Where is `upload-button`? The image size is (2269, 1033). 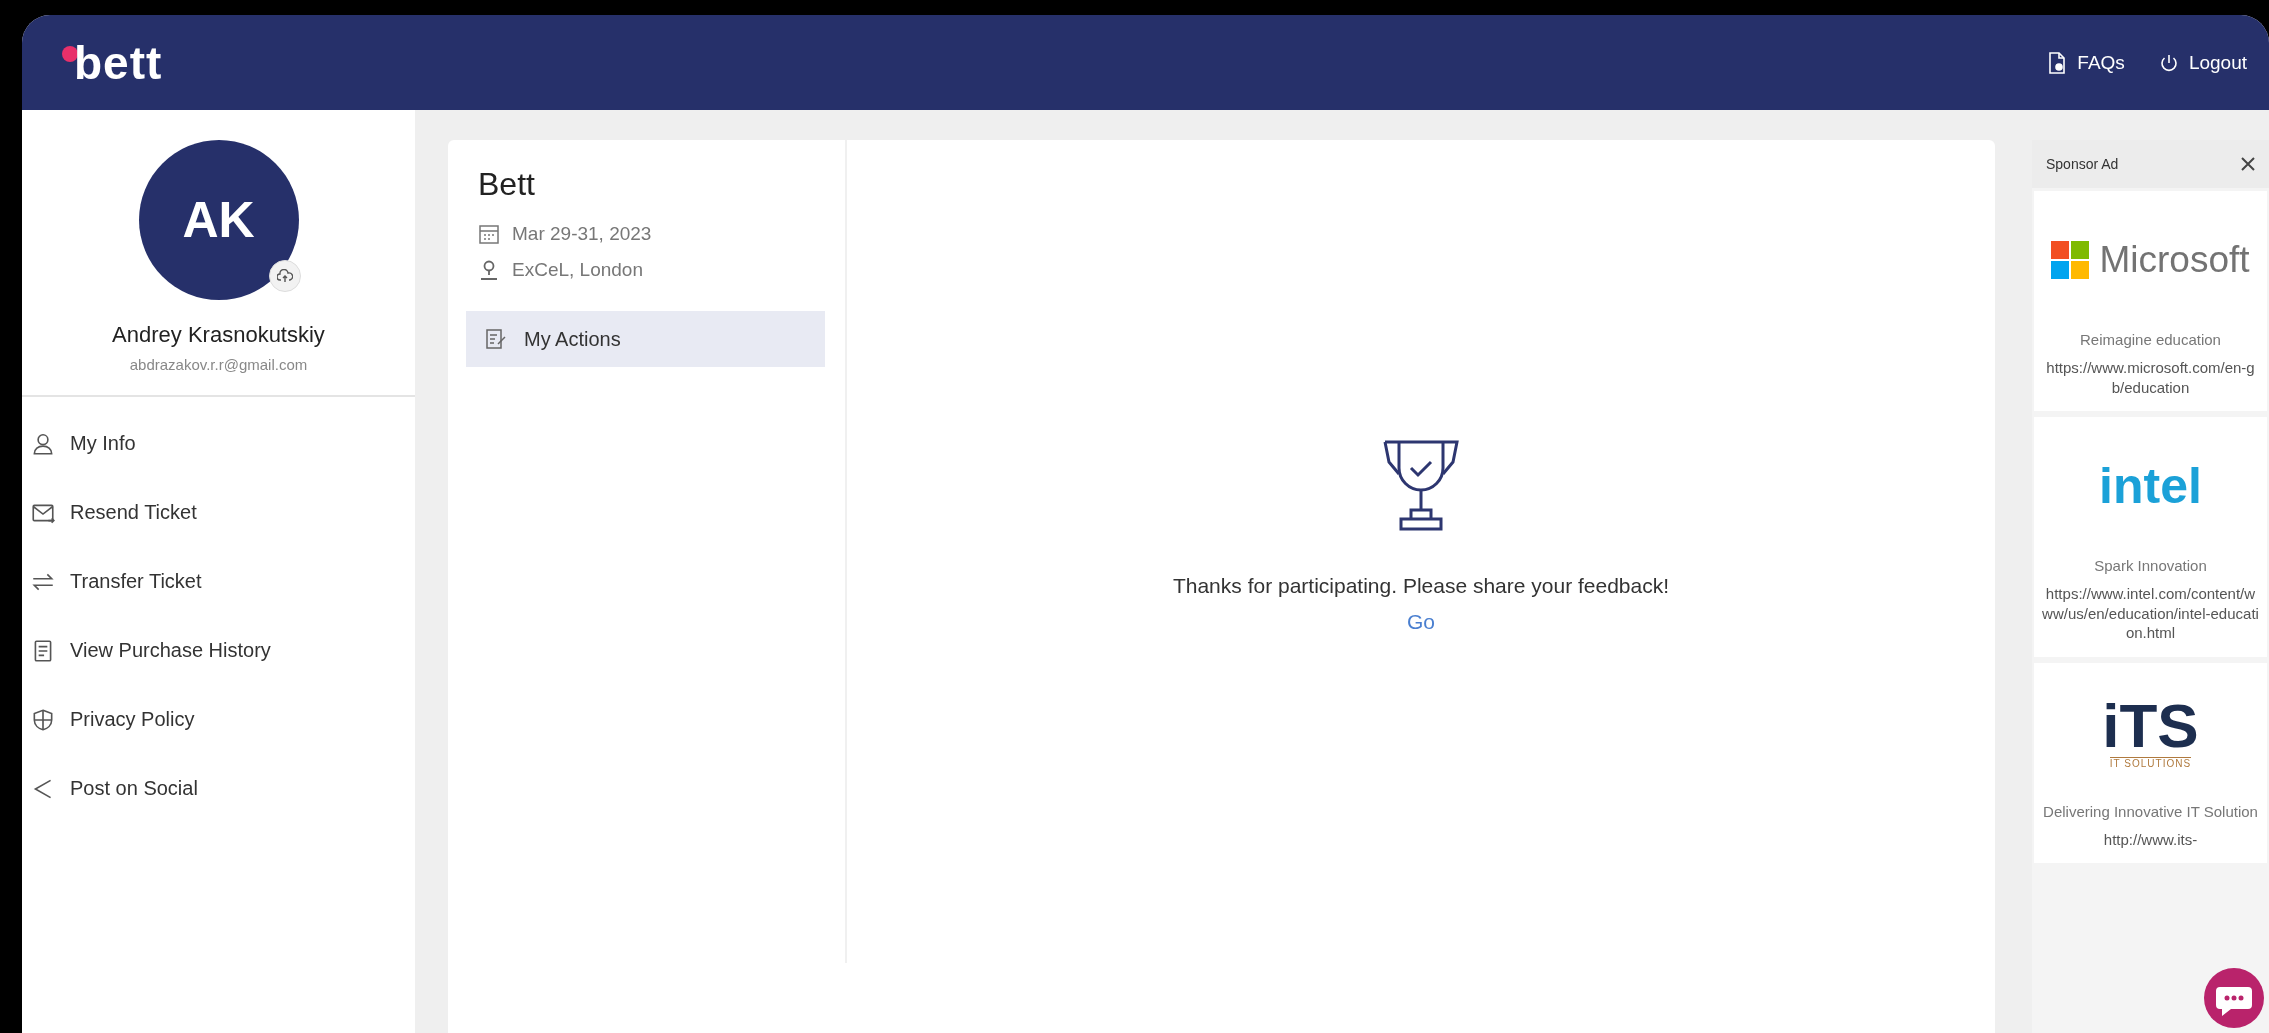
upload-button is located at coordinates (284, 276).